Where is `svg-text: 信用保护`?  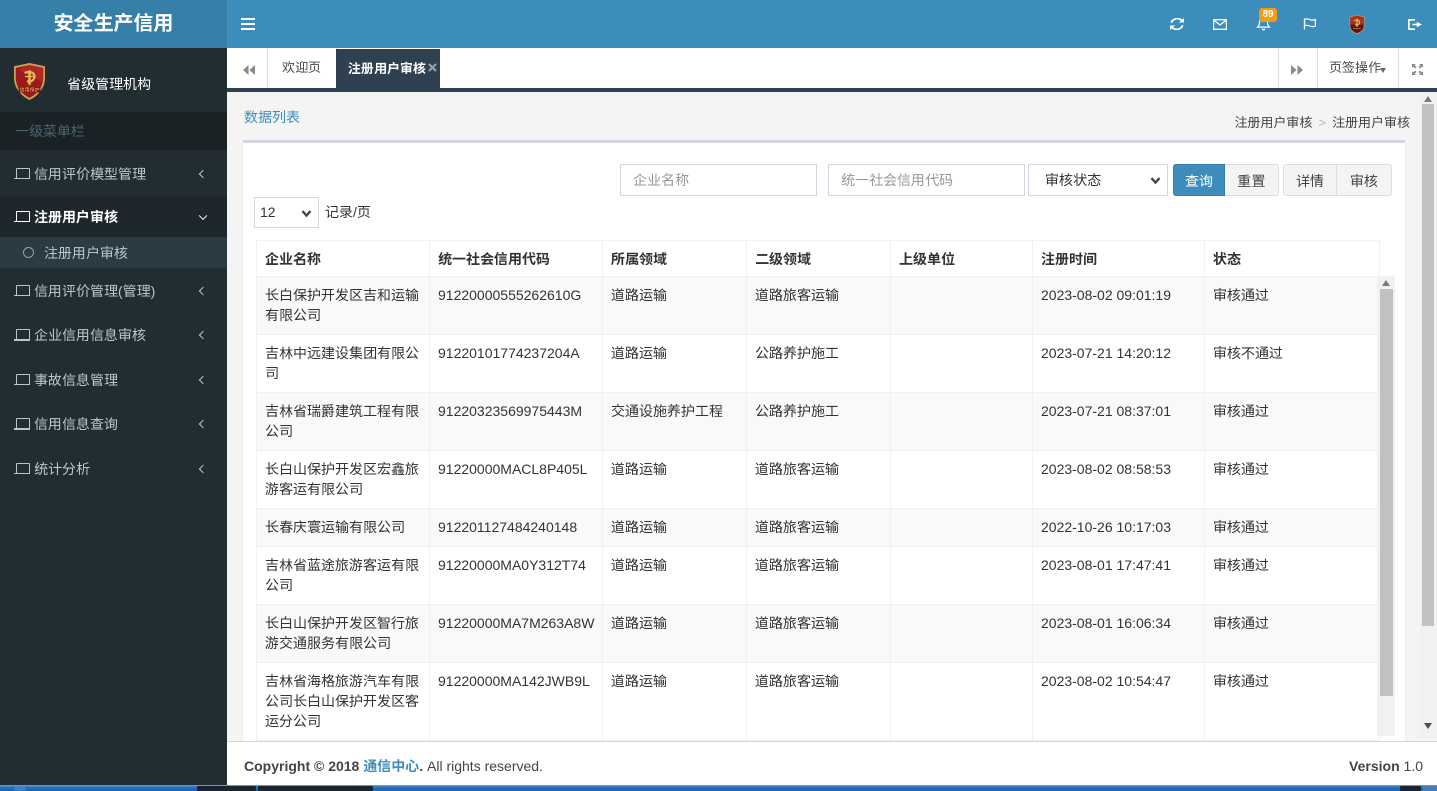
svg-text: 信用保护 is located at coordinates (29, 90).